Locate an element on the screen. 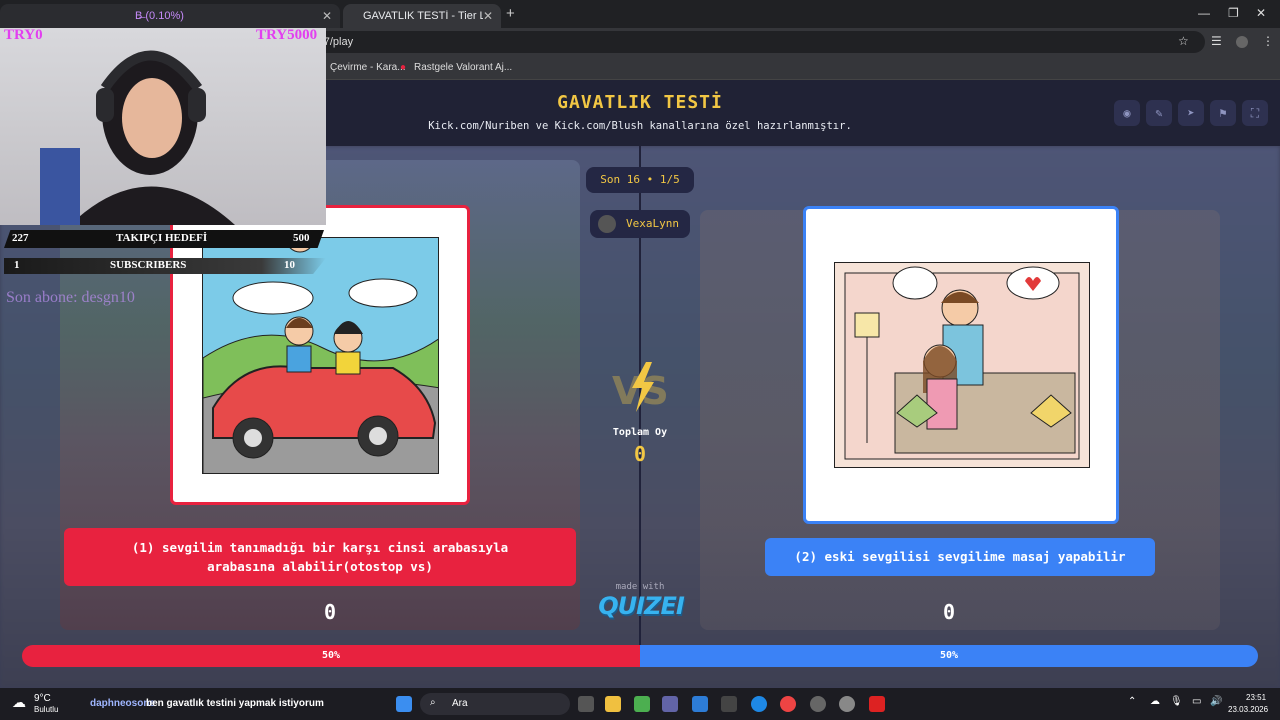 Image resolution: width=1280 pixels, height=720 pixels. restore-icon: ❐ is located at coordinates (1233, 13).